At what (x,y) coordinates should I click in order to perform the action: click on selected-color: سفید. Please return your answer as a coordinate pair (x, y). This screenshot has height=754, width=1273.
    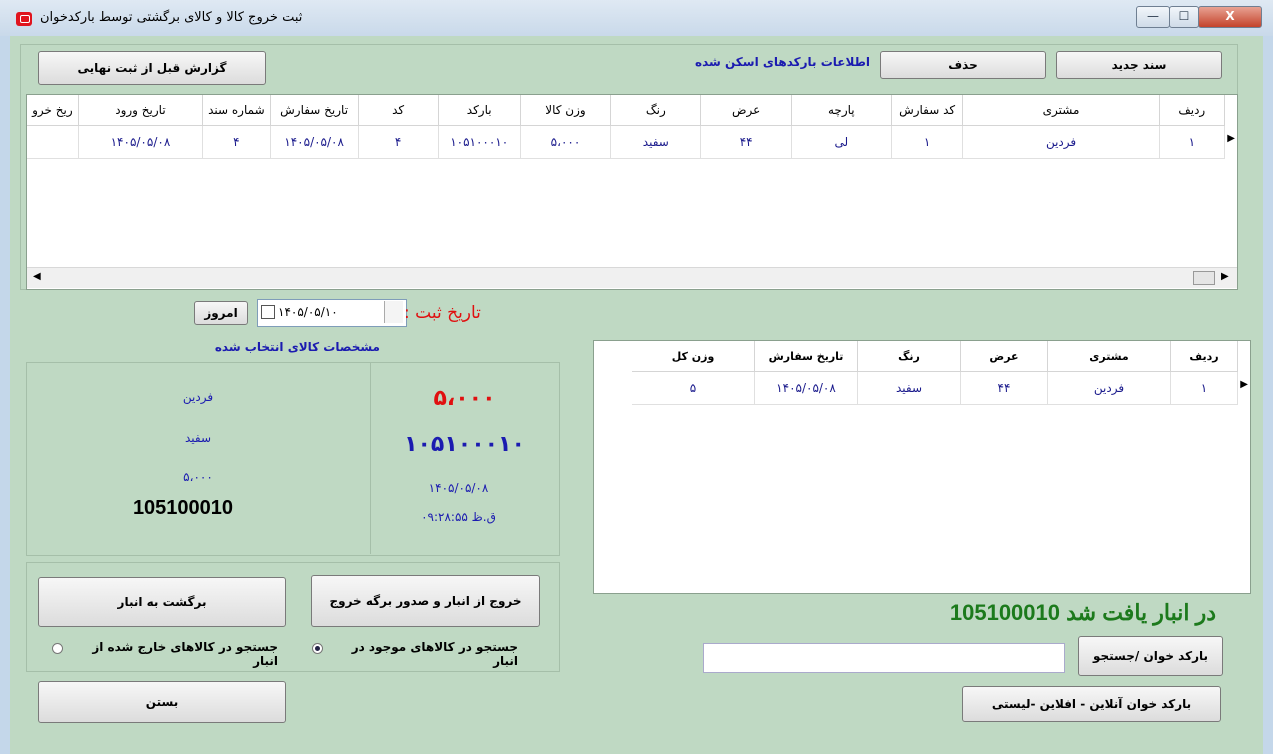
    Looking at the image, I should click on (198, 438).